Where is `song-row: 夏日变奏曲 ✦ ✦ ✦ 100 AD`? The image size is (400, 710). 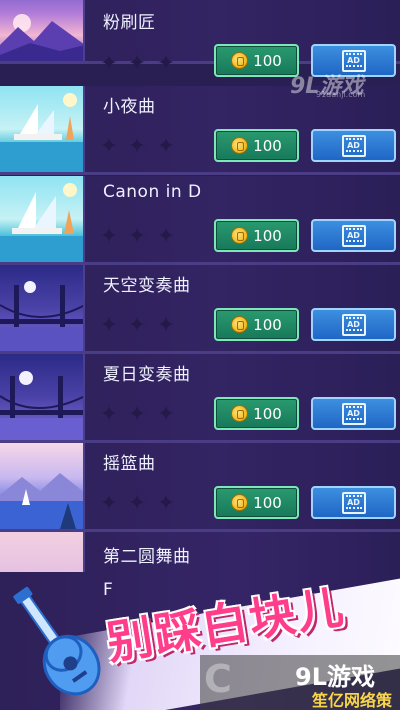 song-row: 夏日变奏曲 ✦ ✦ ✦ 100 AD is located at coordinates (200, 398).